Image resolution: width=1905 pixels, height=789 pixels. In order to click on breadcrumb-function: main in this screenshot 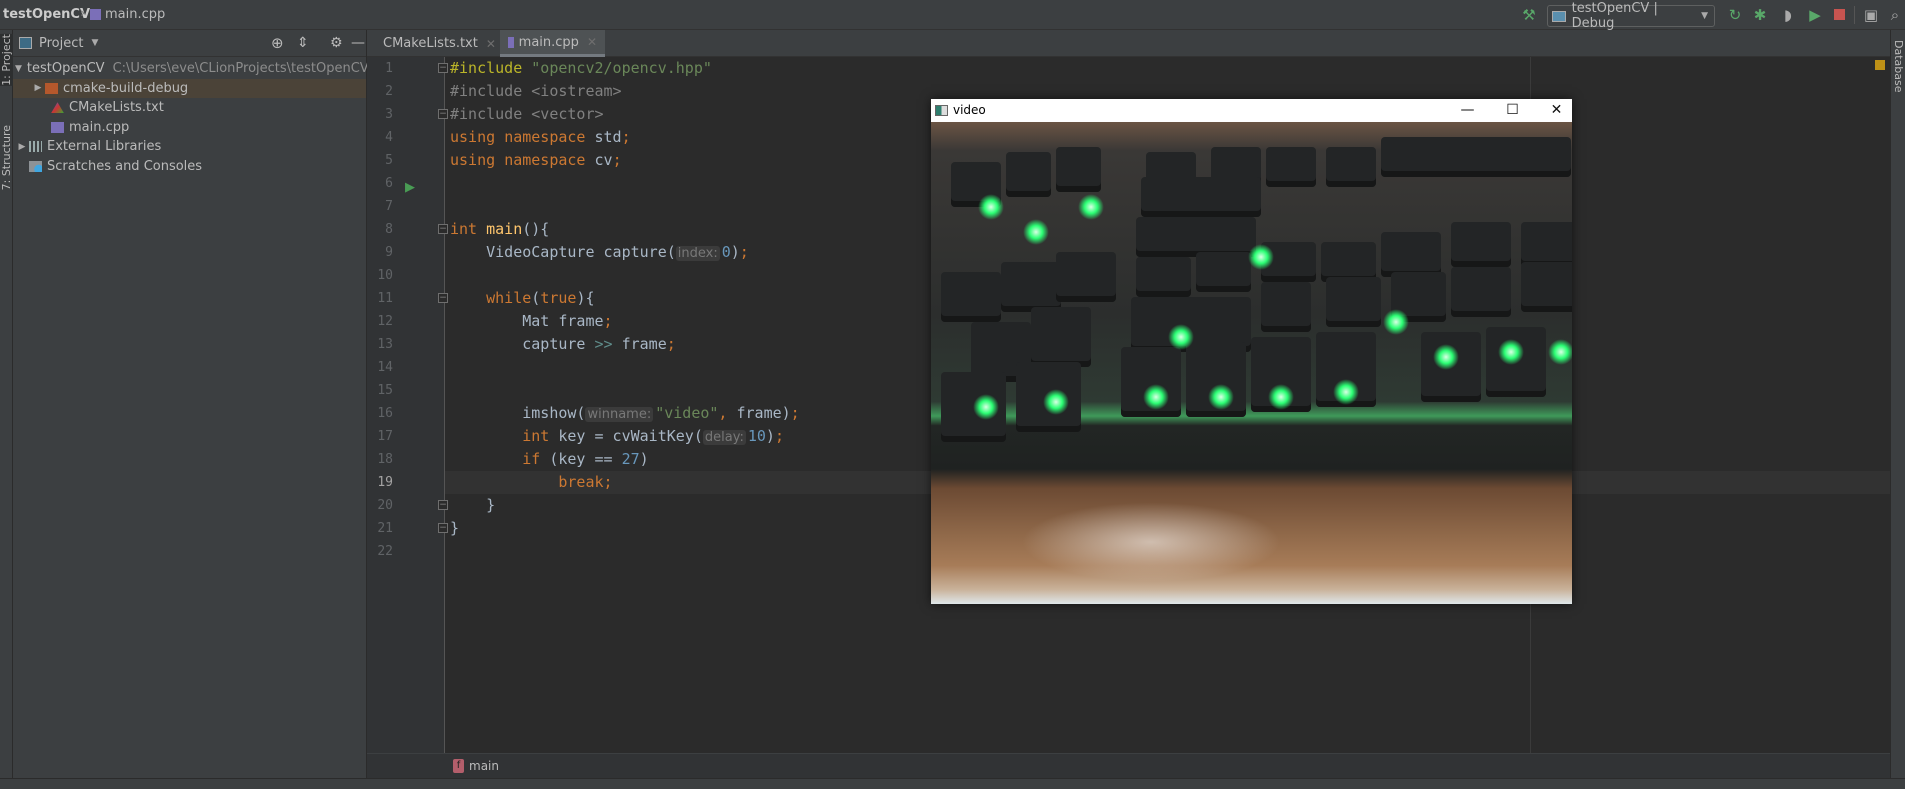, I will do `click(484, 766)`.